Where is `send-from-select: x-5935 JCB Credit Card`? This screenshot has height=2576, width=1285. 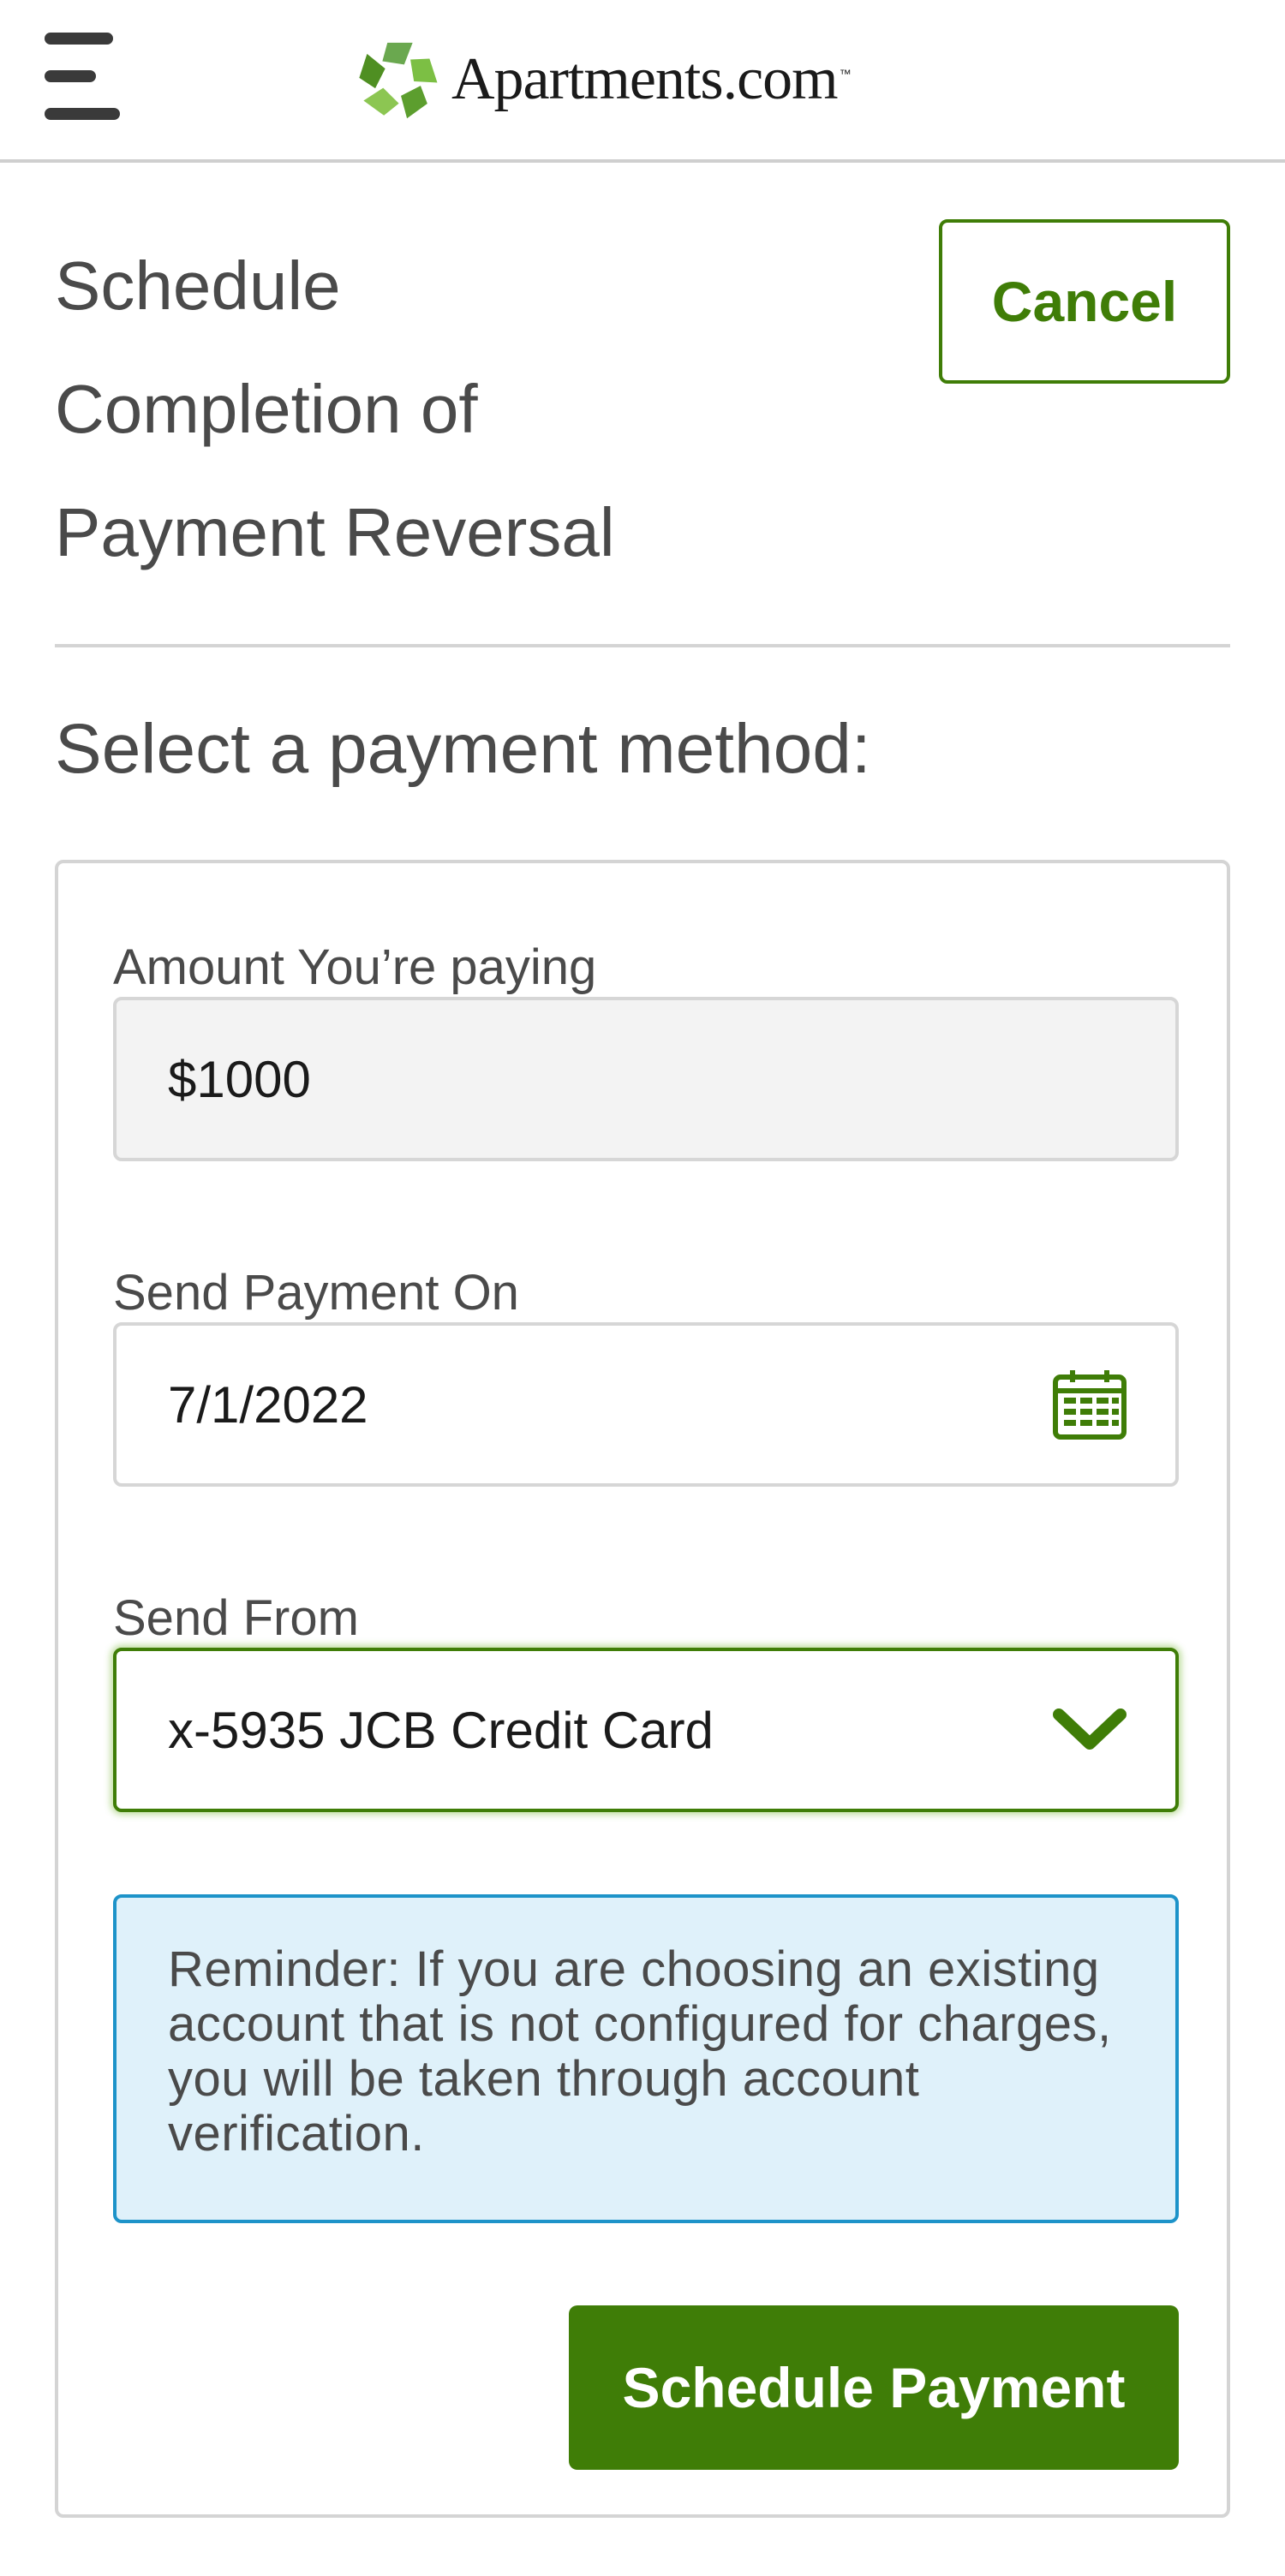 send-from-select: x-5935 JCB Credit Card is located at coordinates (646, 1730).